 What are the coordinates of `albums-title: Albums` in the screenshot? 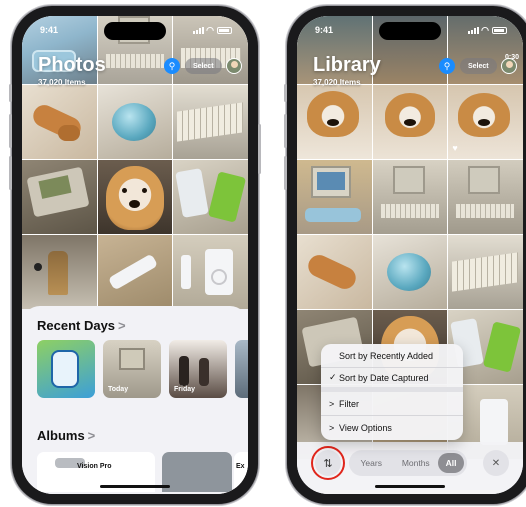 It's located at (61, 435).